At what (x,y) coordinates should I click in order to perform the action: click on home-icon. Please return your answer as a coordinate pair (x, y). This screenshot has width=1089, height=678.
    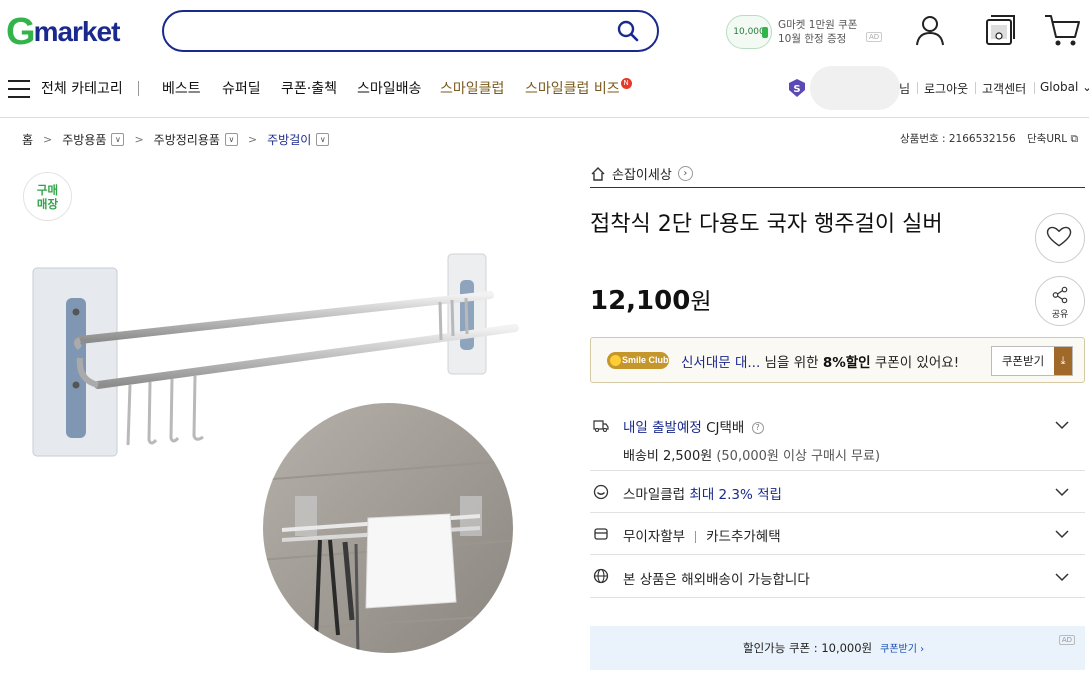
    Looking at the image, I should click on (598, 173).